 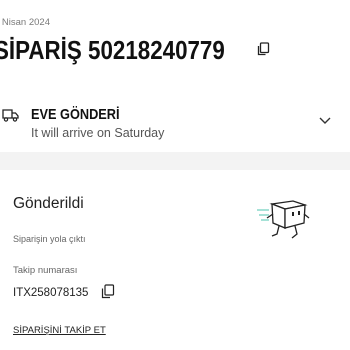 I want to click on order-title-row: SİPARİŞ 50218240779, so click(x=137, y=50).